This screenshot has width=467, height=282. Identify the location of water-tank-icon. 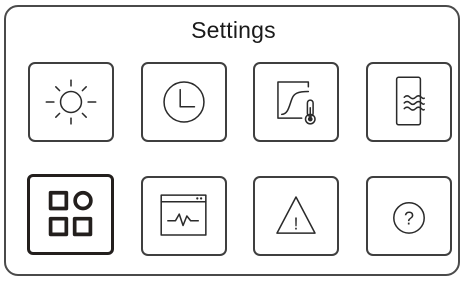
(410, 101).